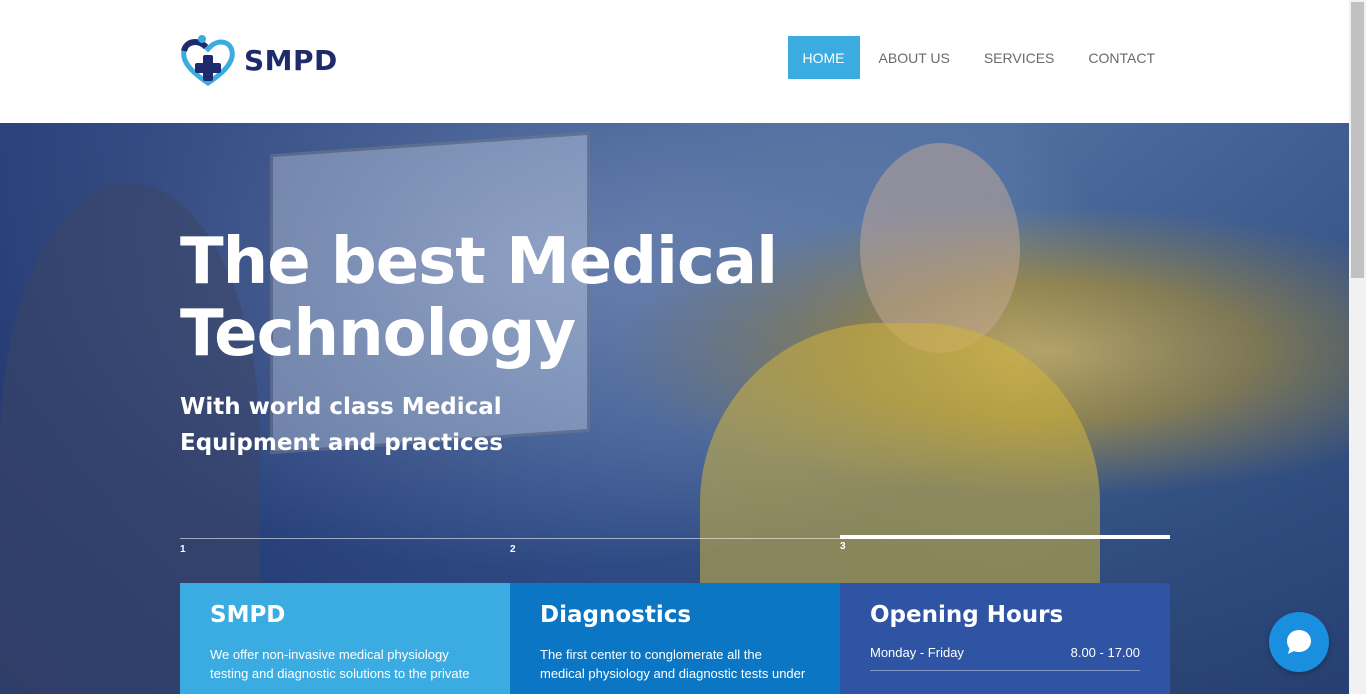  Describe the element at coordinates (616, 615) in the screenshot. I see `info-box-title: Diagnostics` at that location.